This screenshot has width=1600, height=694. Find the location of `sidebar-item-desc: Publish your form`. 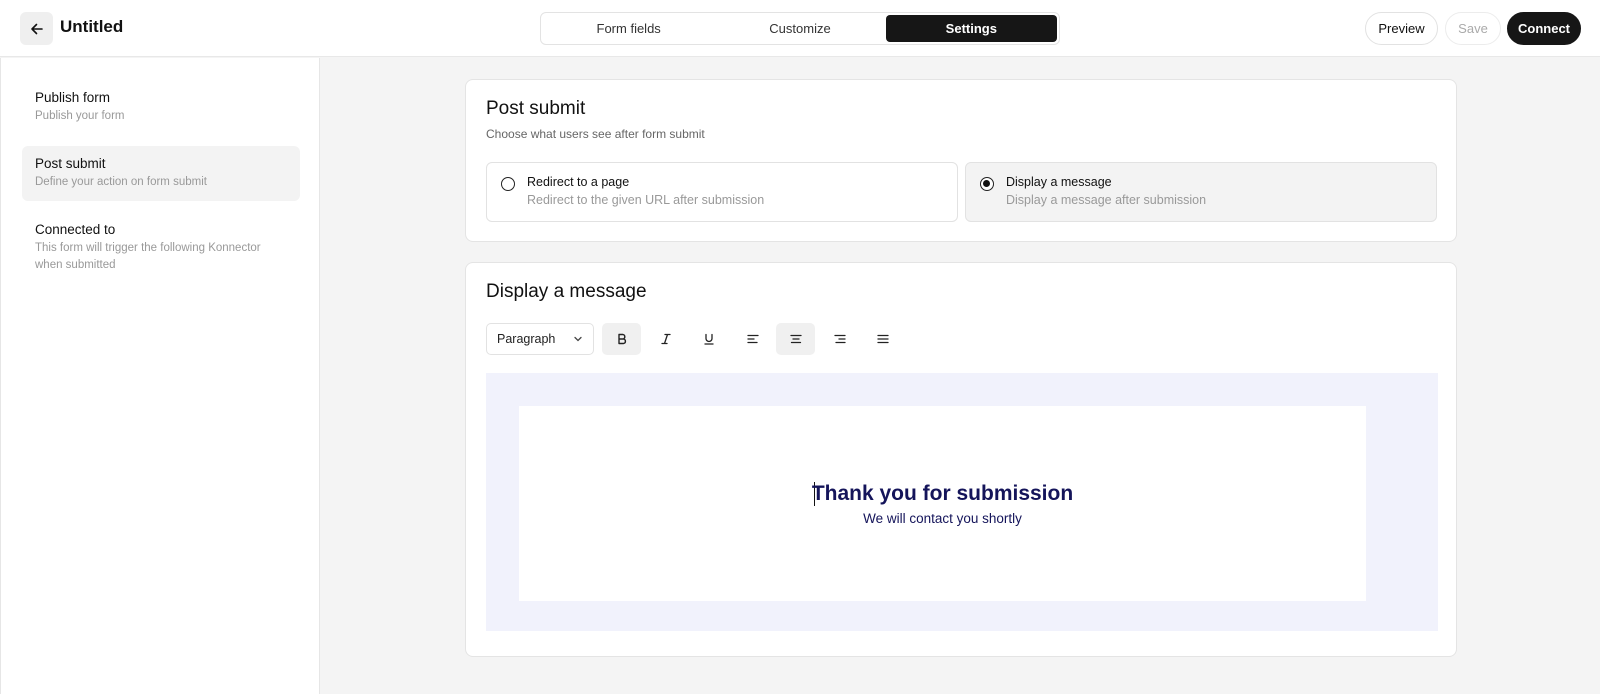

sidebar-item-desc: Publish your form is located at coordinates (80, 116).